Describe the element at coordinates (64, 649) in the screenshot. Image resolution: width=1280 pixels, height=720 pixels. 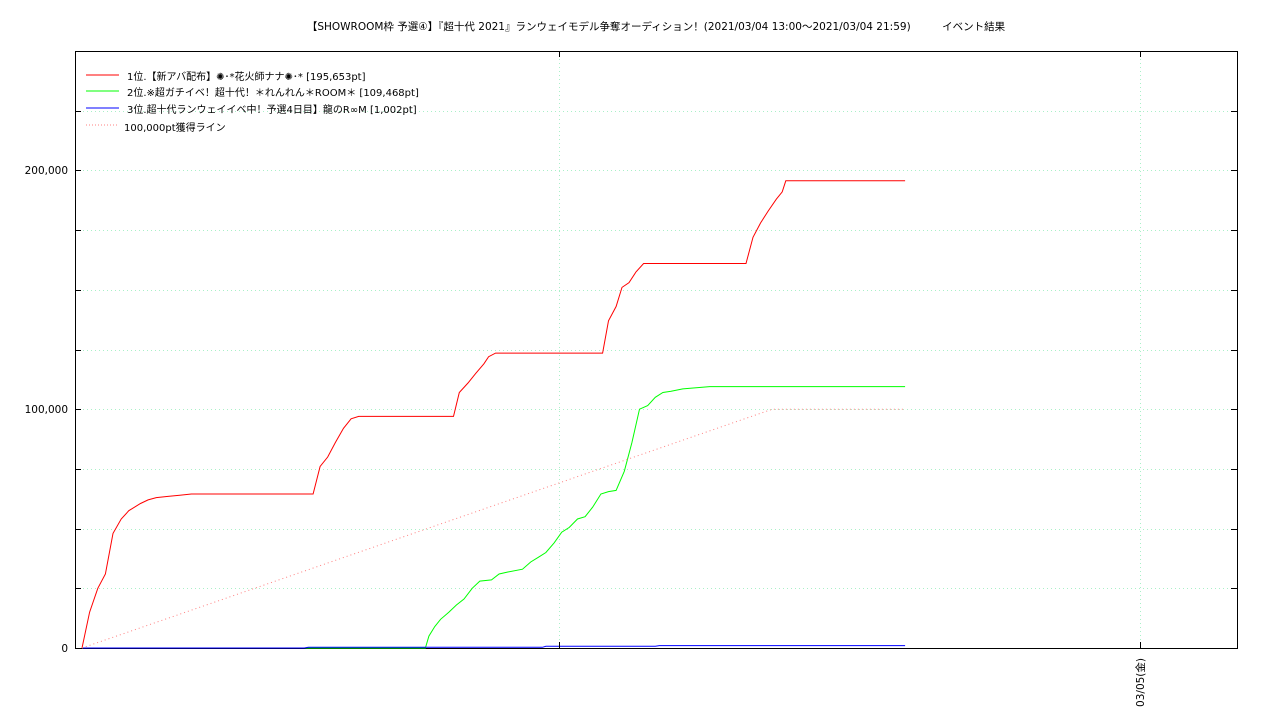
I see `y-tick-label-0: 0` at that location.